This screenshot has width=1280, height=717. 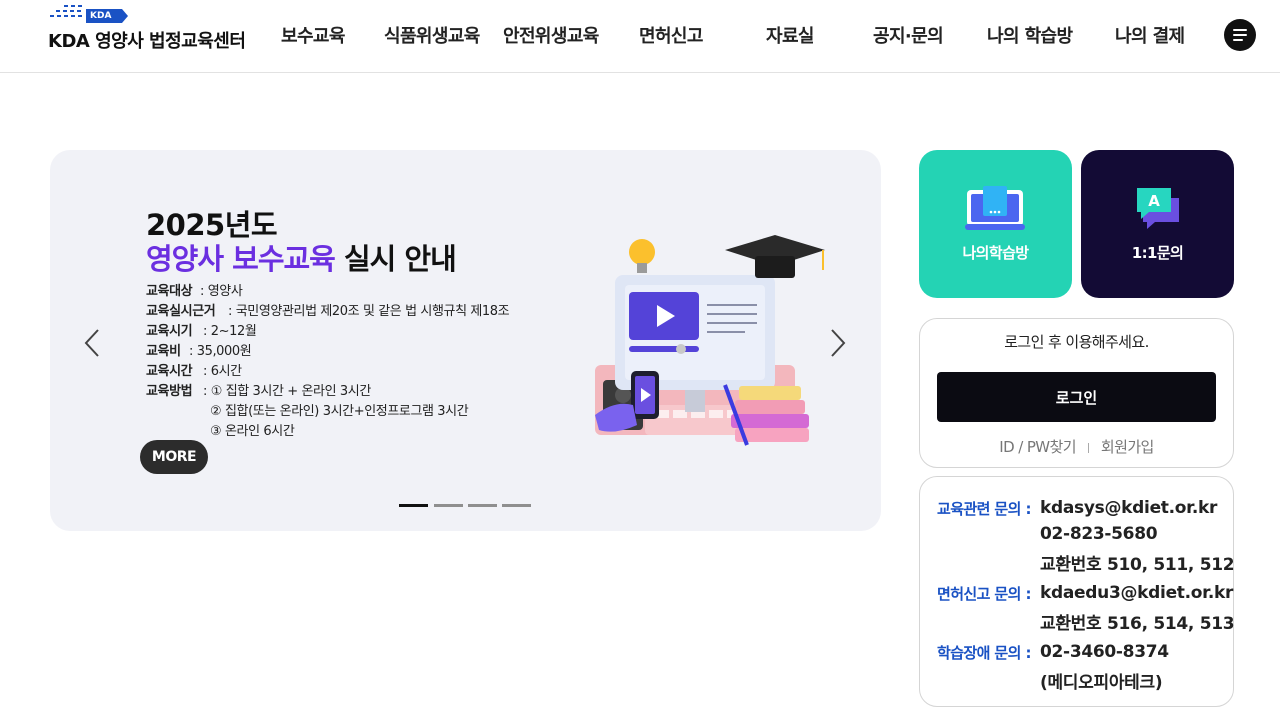 I want to click on nav-item-my-study: 나의 학습방, so click(x=1030, y=35).